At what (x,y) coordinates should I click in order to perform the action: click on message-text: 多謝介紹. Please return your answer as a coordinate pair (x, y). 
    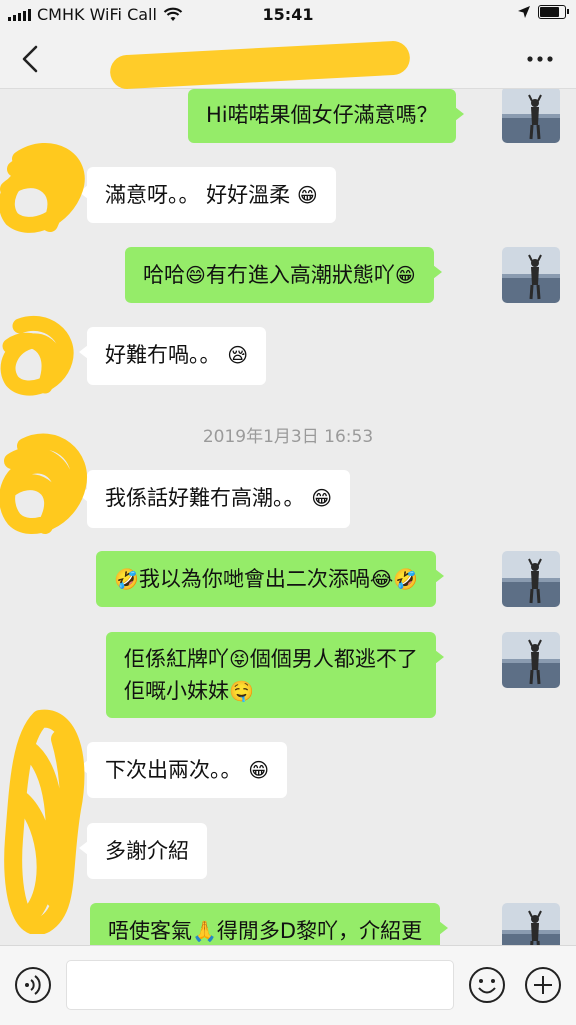
    Looking at the image, I should click on (147, 851).